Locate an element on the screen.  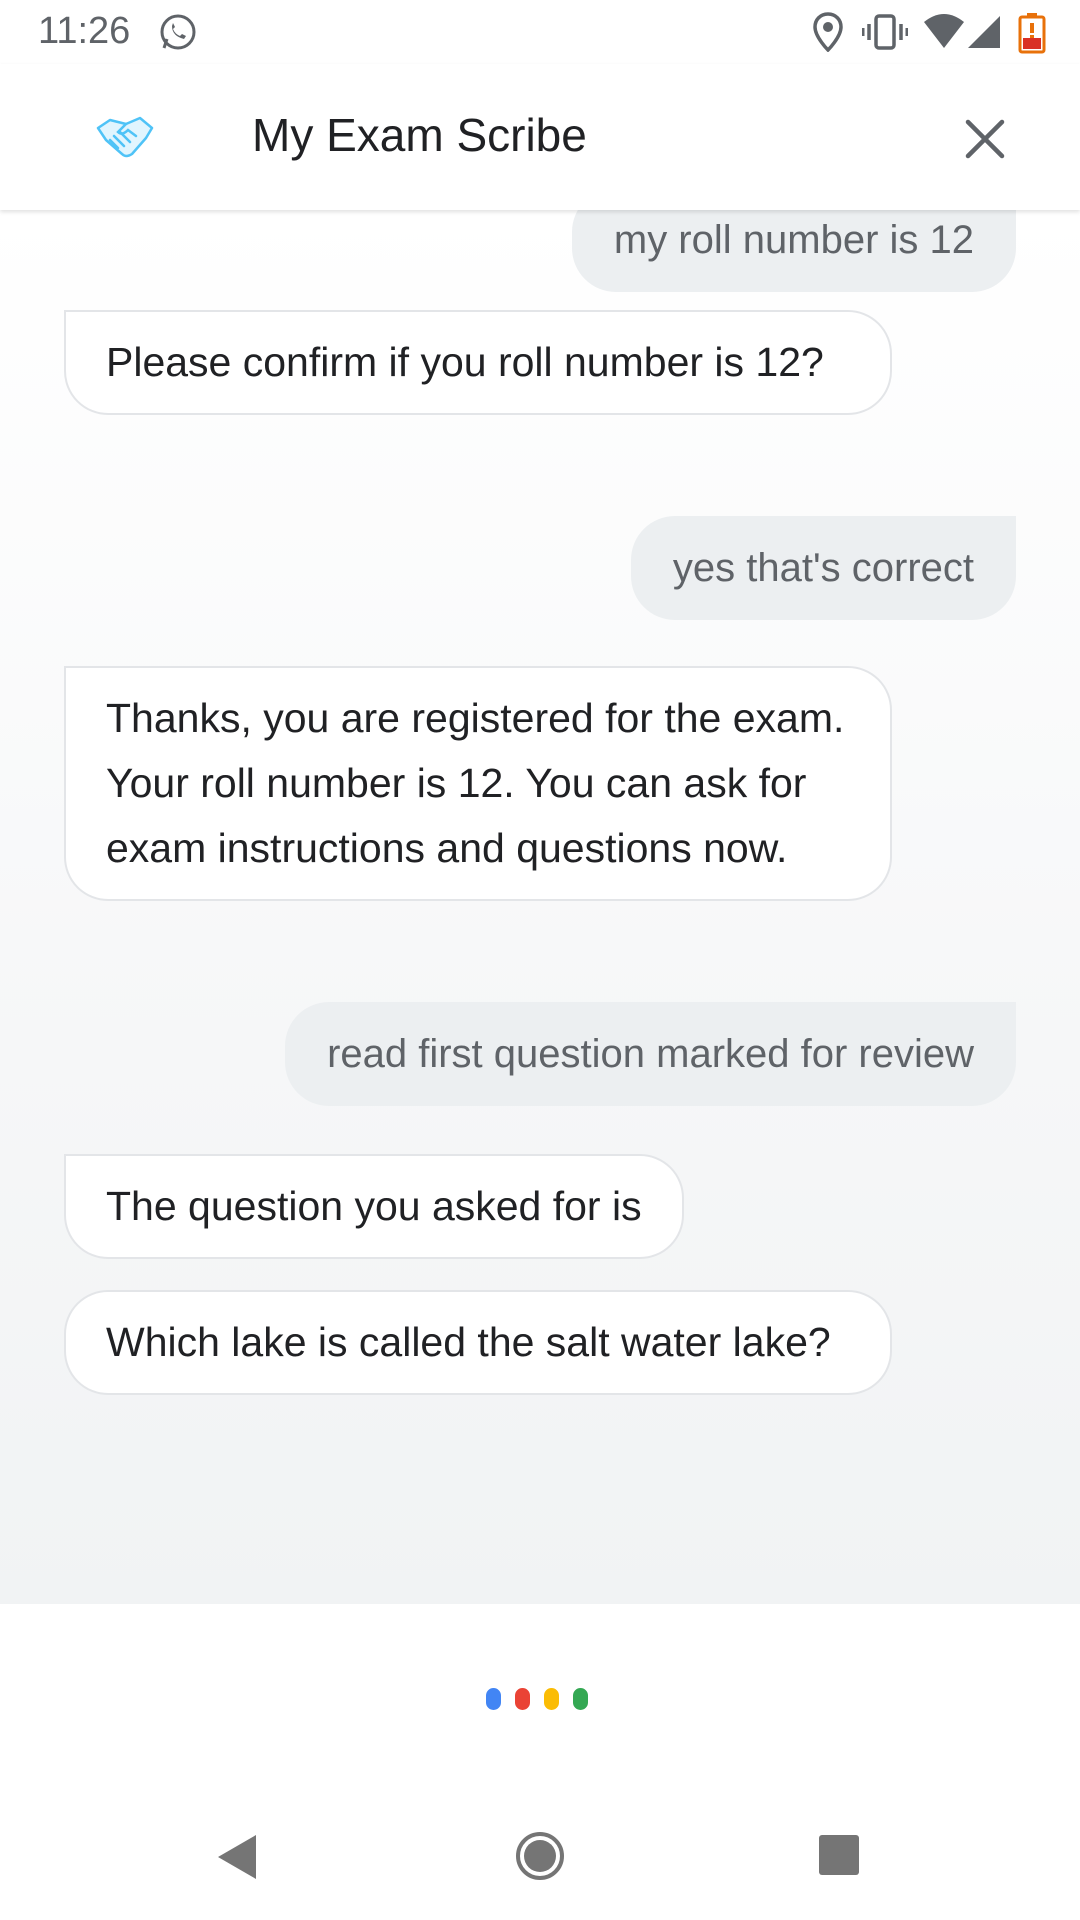
app-bar: My Exam Scribe is located at coordinates (540, 137).